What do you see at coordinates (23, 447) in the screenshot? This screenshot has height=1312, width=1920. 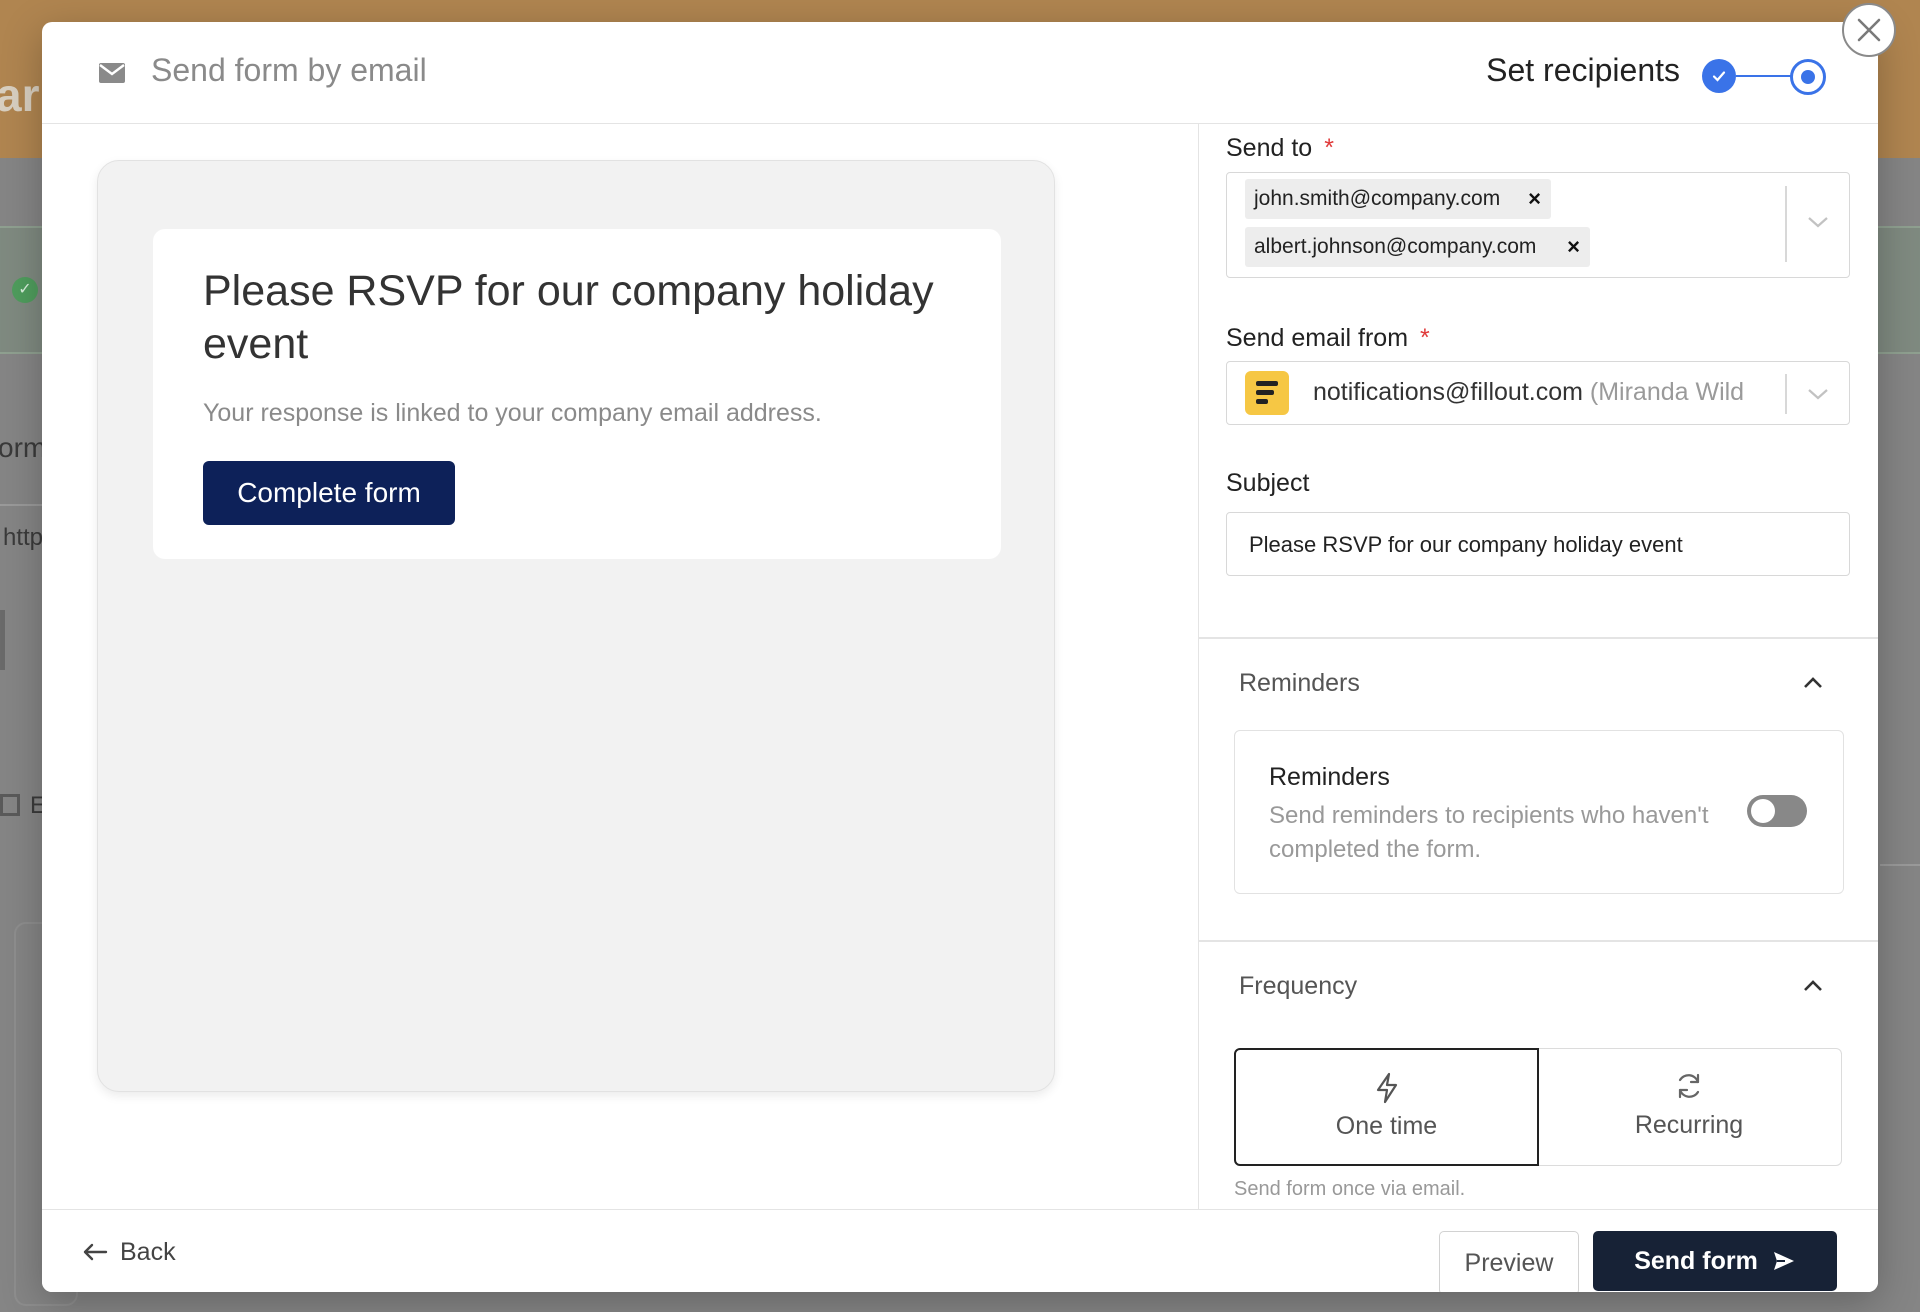 I see `background-form-label: orm` at bounding box center [23, 447].